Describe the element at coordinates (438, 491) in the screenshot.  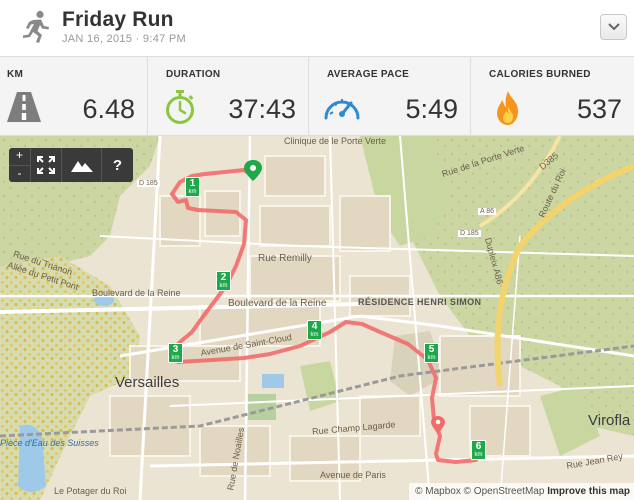
I see `mapbox-credit-link: © Mapbox` at that location.